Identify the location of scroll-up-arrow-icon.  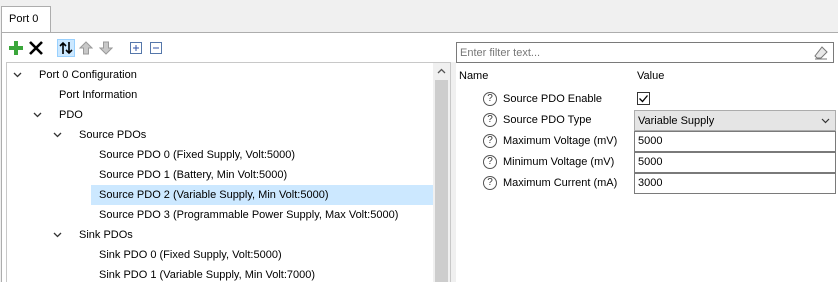
(441, 71).